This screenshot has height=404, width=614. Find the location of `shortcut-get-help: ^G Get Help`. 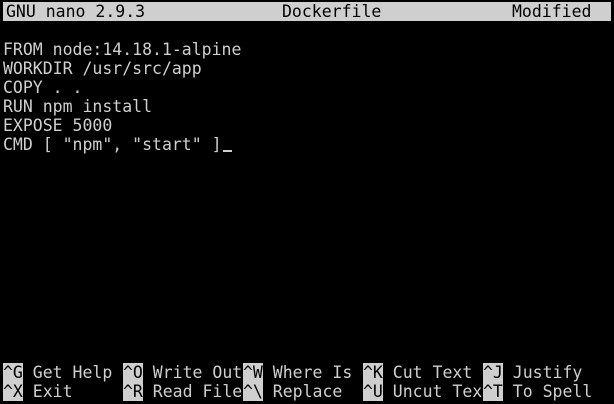

shortcut-get-help: ^G Get Help is located at coordinates (63, 372).